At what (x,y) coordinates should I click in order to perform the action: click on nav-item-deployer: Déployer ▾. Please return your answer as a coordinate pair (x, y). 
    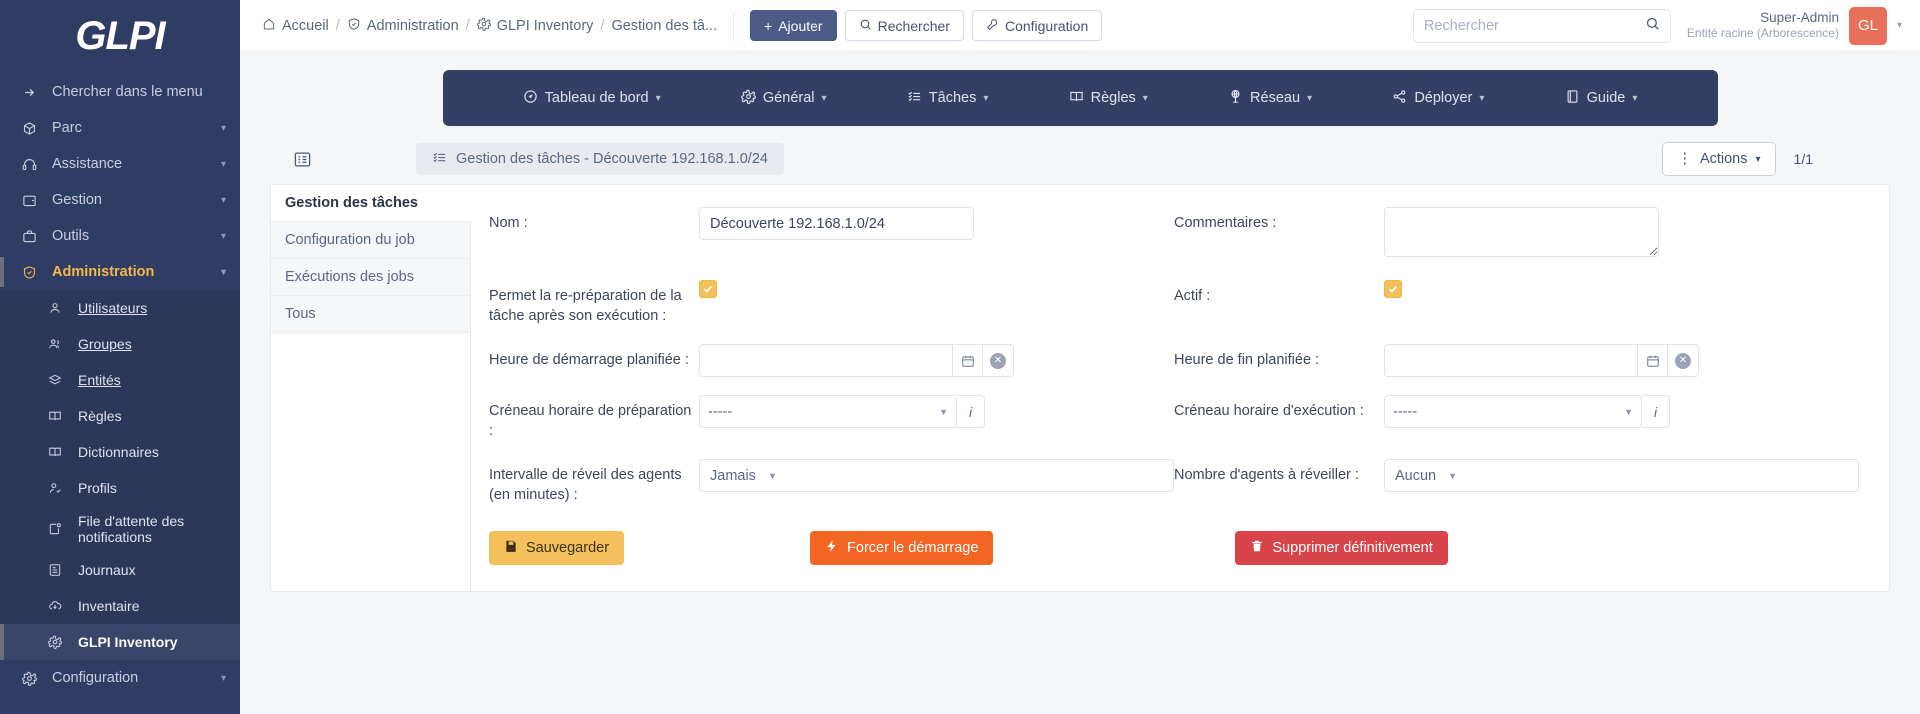
    Looking at the image, I should click on (1438, 98).